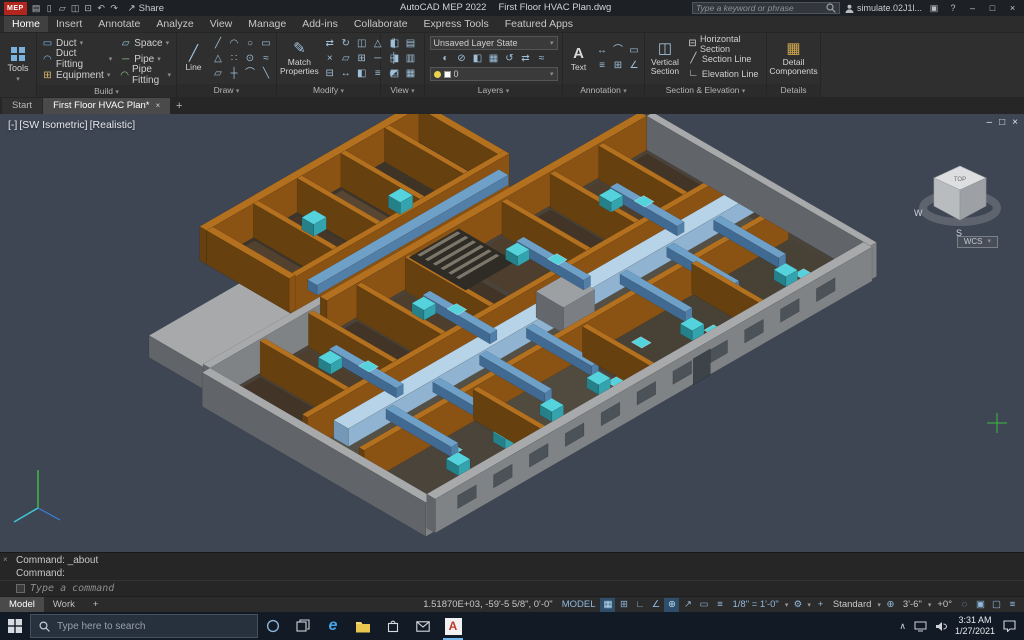 Image resolution: width=1024 pixels, height=640 pixels. Describe the element at coordinates (759, 8) in the screenshot. I see `help-search-input` at that location.